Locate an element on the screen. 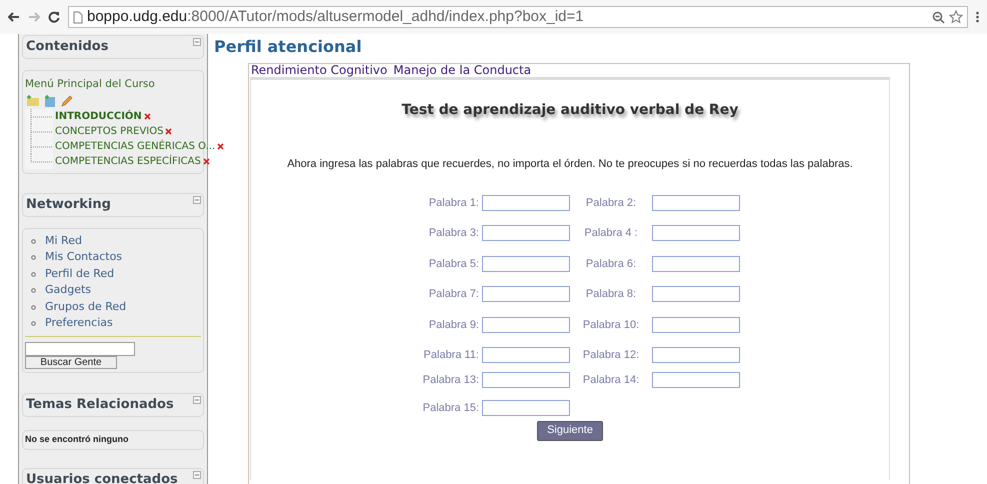 The width and height of the screenshot is (987, 484). address-bar: boppo.udg.edu:8000/ATutor/mods/altusermodel_adhd/index.php?box_id=1 is located at coordinates (518, 17).